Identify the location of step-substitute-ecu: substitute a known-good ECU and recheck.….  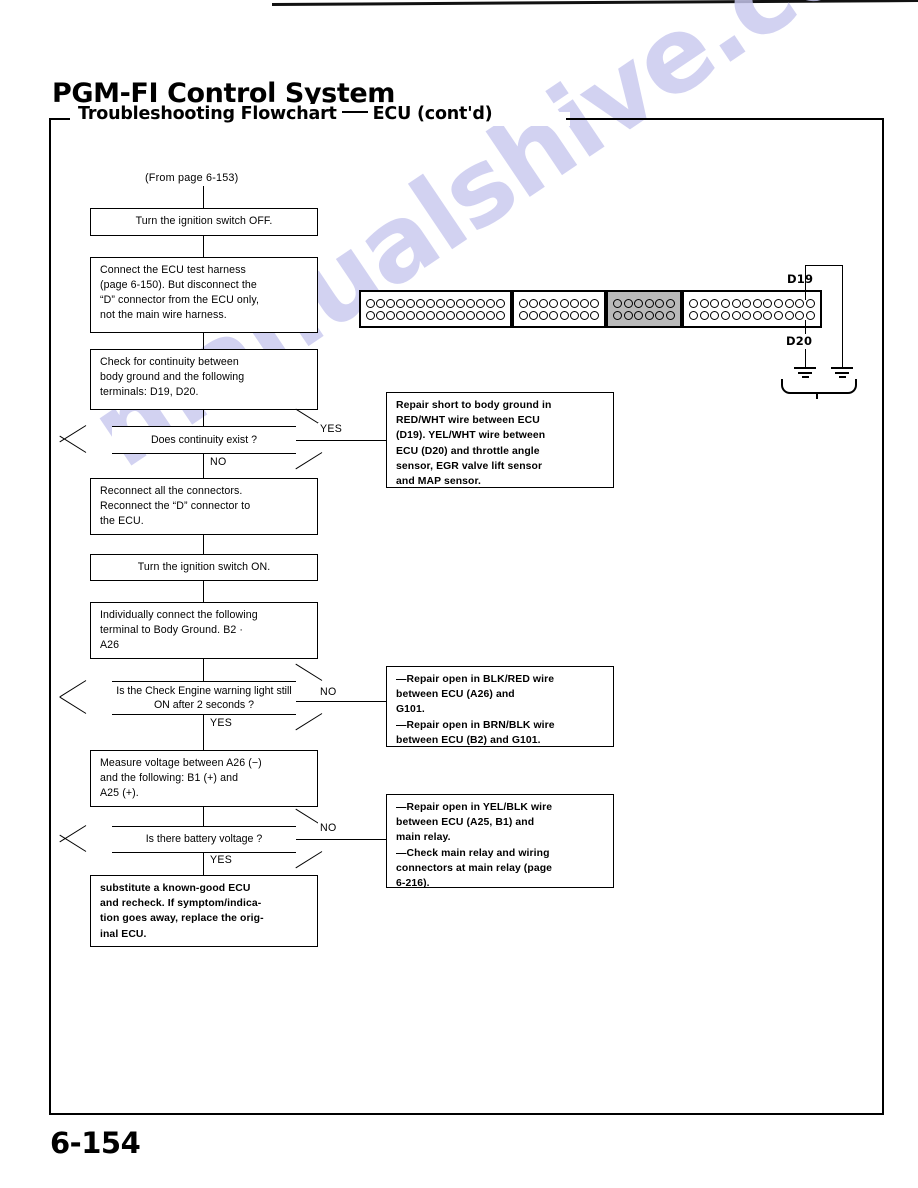
(204, 911).